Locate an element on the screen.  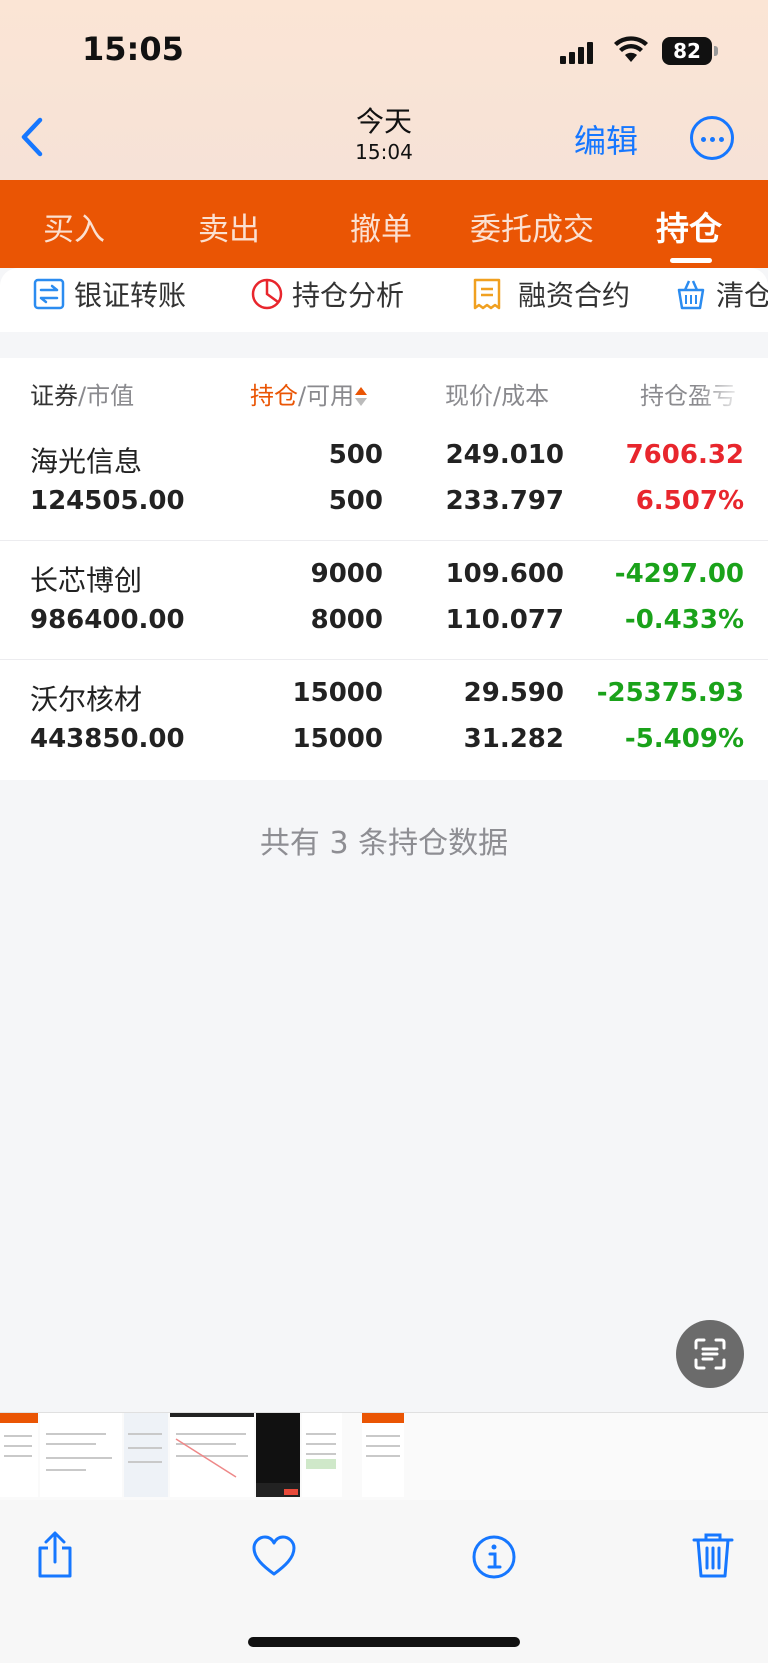
header-security: 证券/市值 is located at coordinates (82, 396).